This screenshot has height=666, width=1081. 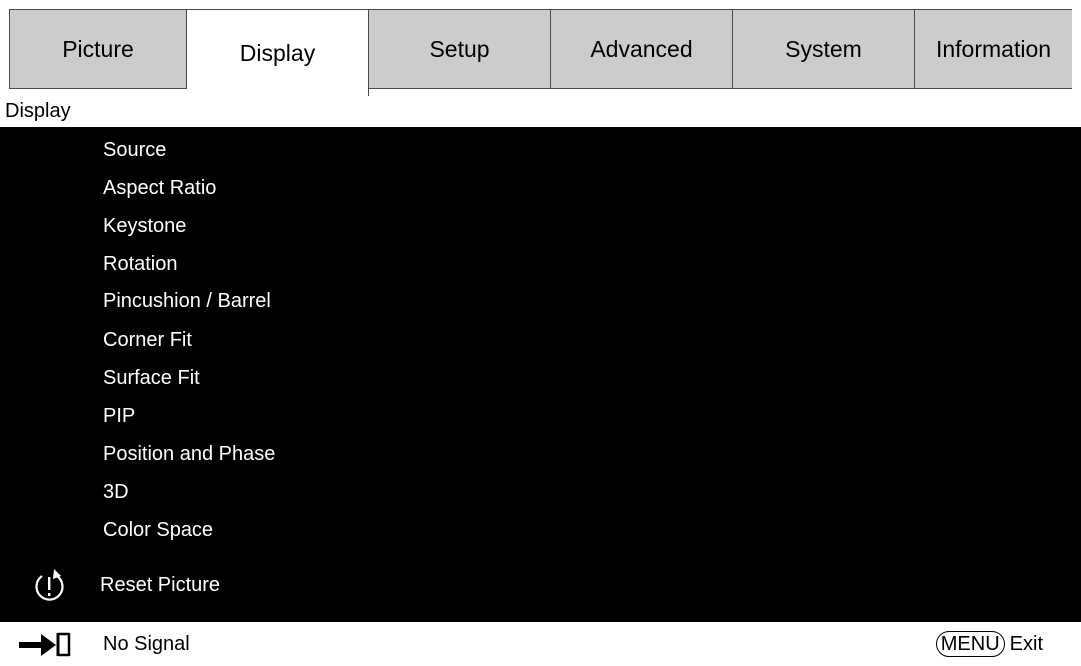 What do you see at coordinates (119, 416) in the screenshot?
I see `menu-item-pip: PIP` at bounding box center [119, 416].